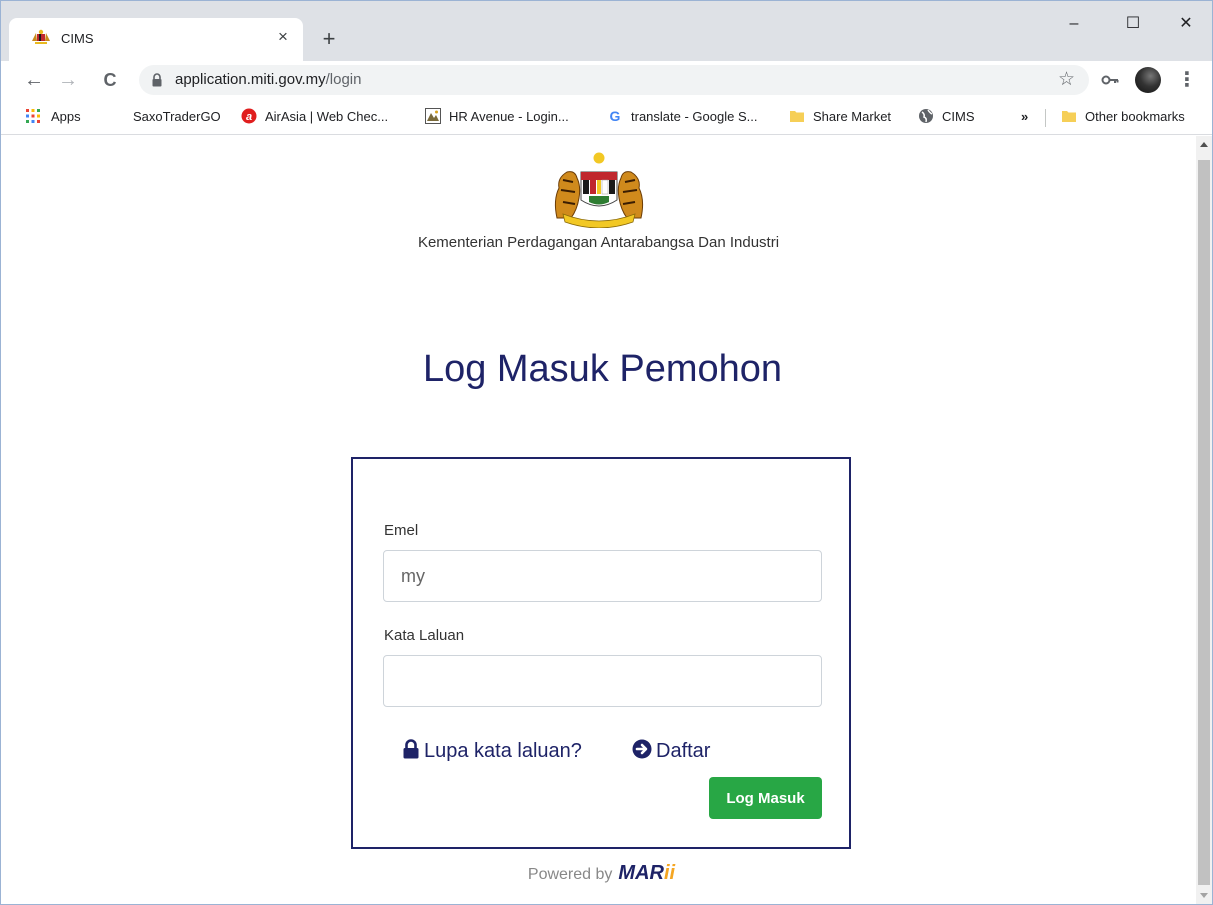 The height and width of the screenshot is (905, 1213). Describe the element at coordinates (1066, 79) in the screenshot. I see `bookmark-star-icon: ☆` at that location.